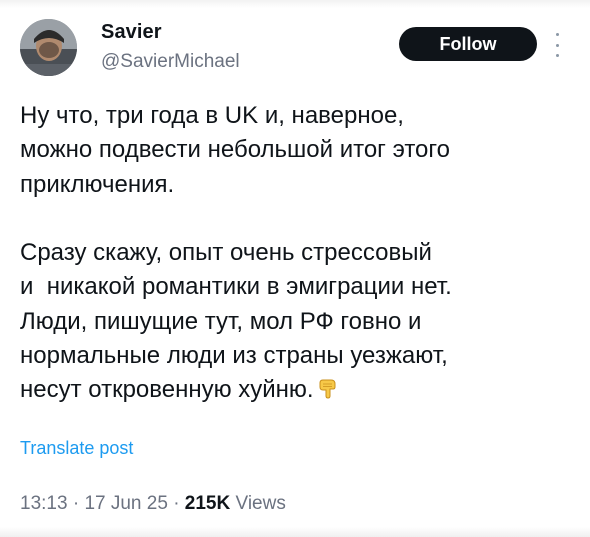 Image resolution: width=590 pixels, height=537 pixels. What do you see at coordinates (235, 150) in the screenshot?
I see `post-line: можно подвести небольшой итог этого` at bounding box center [235, 150].